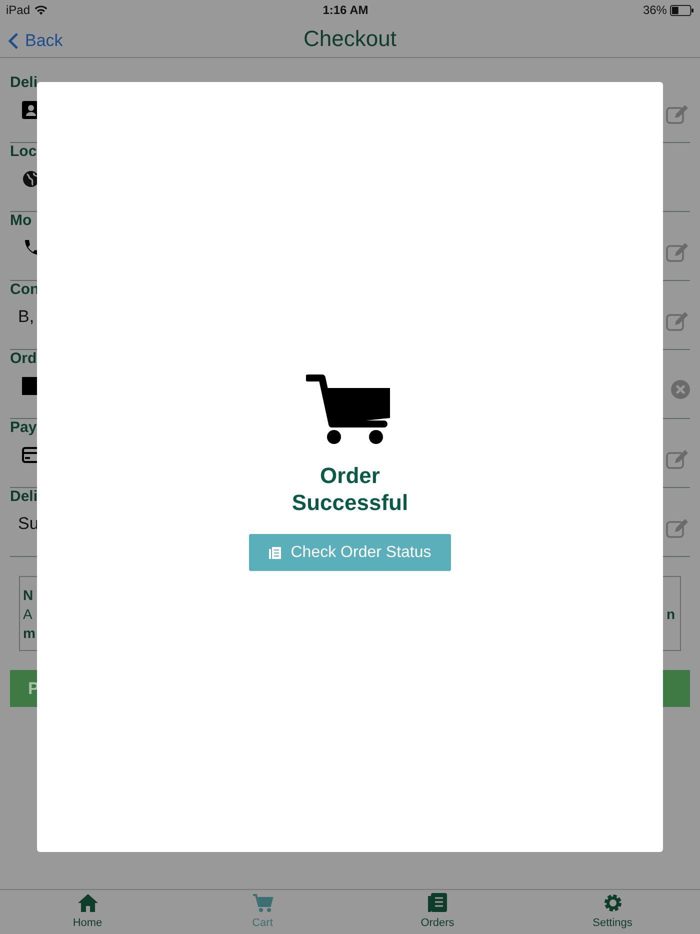 The image size is (700, 934). What do you see at coordinates (13, 41) in the screenshot?
I see `back-chevron-icon` at bounding box center [13, 41].